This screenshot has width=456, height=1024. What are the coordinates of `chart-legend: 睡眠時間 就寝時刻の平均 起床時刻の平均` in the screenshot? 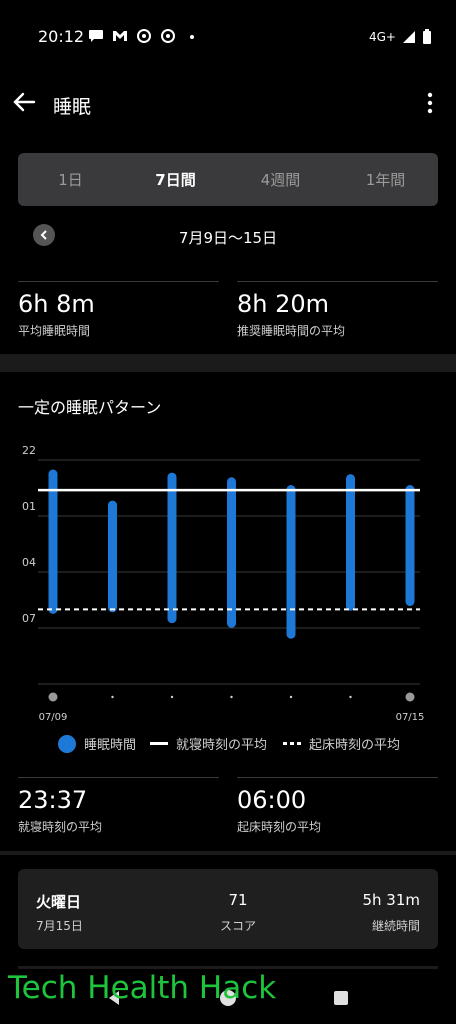 It's located at (228, 744).